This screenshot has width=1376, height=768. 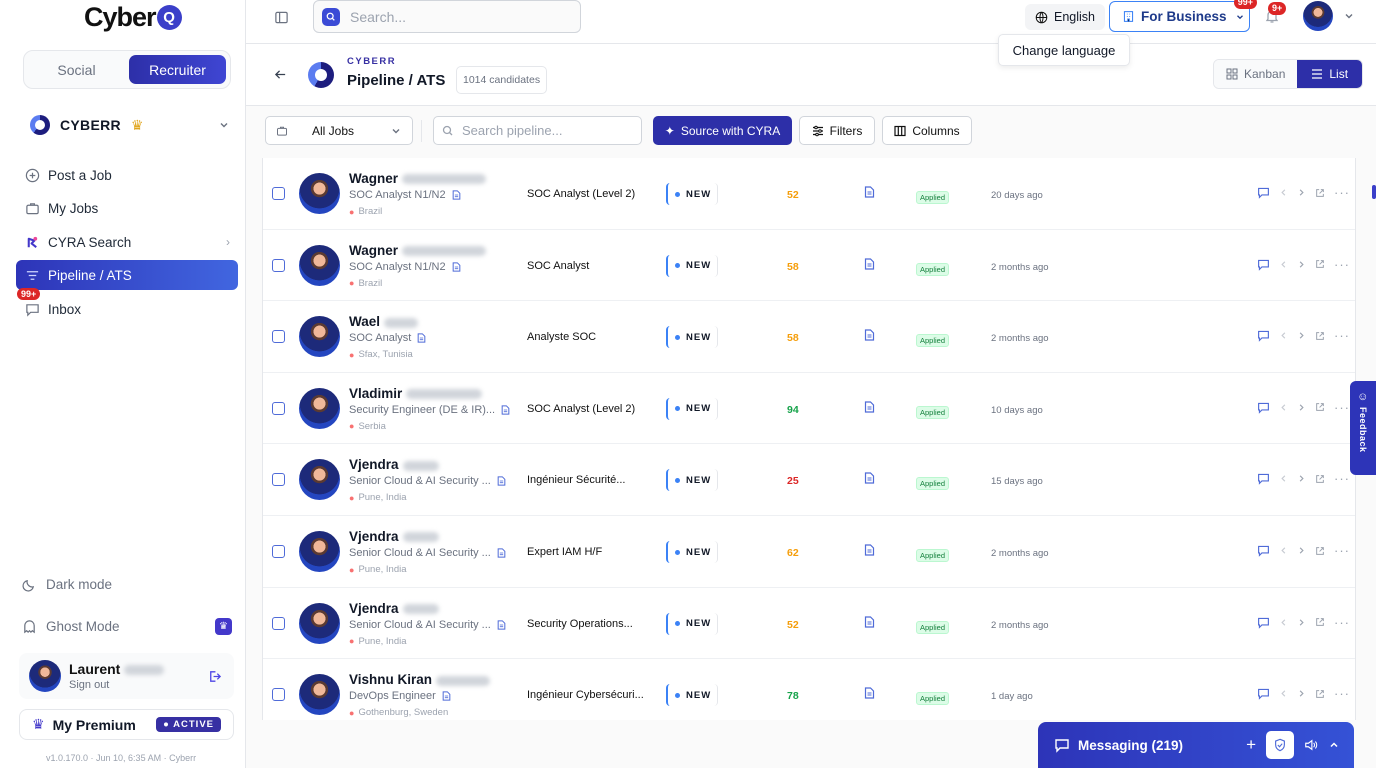 What do you see at coordinates (420, 679) in the screenshot?
I see `candidate-name: Vishnu Kiran` at bounding box center [420, 679].